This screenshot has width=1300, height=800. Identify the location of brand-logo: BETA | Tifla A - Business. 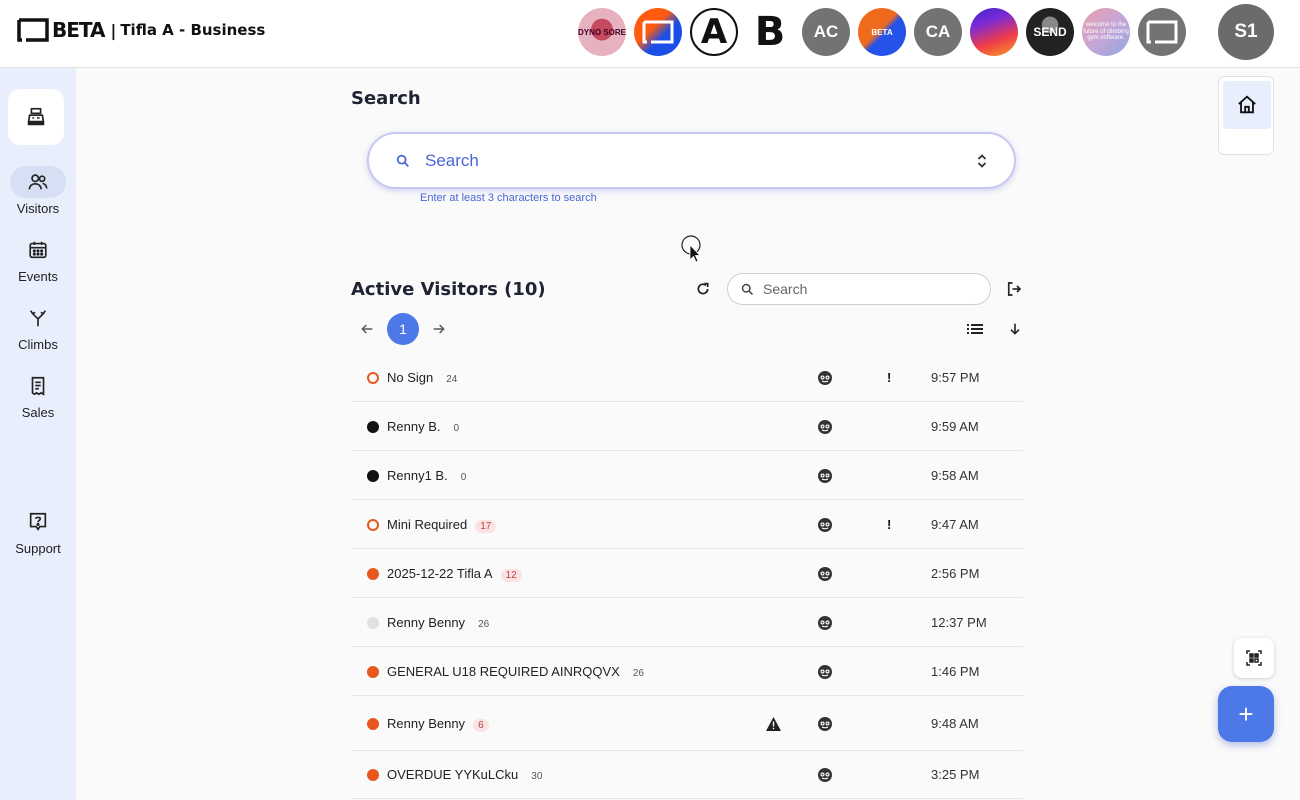
(140, 30).